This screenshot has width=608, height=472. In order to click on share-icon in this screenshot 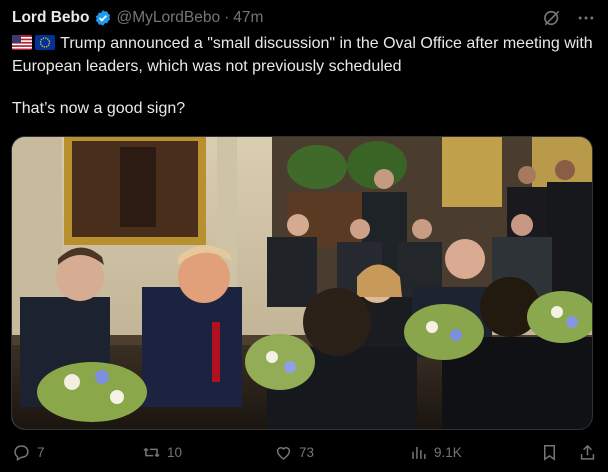, I will do `click(587, 452)`.